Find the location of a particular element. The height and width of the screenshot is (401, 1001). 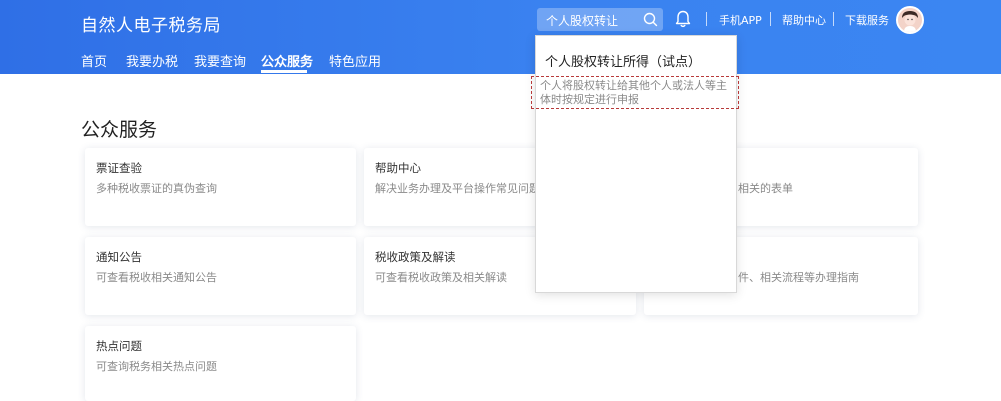

search-box: 个人股权转让 is located at coordinates (600, 19).